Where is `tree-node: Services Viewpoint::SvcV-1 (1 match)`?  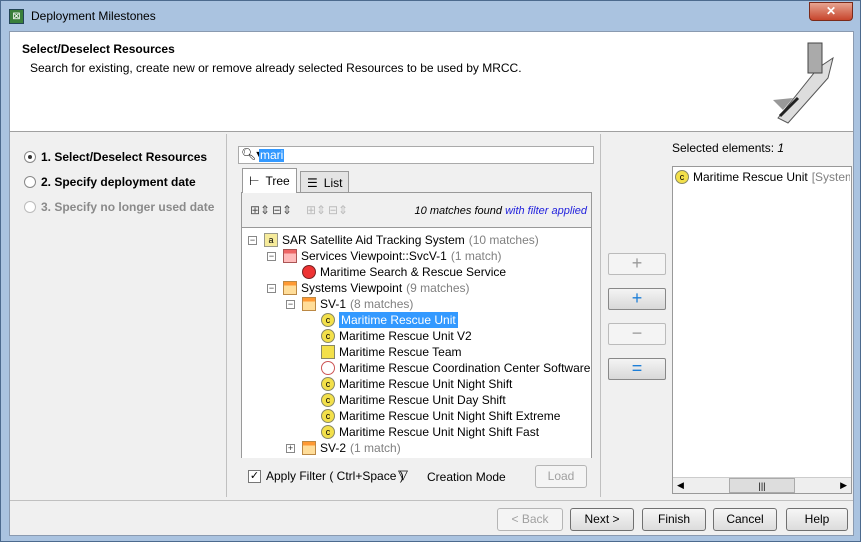 tree-node: Services Viewpoint::SvcV-1 (1 match) is located at coordinates (392, 256).